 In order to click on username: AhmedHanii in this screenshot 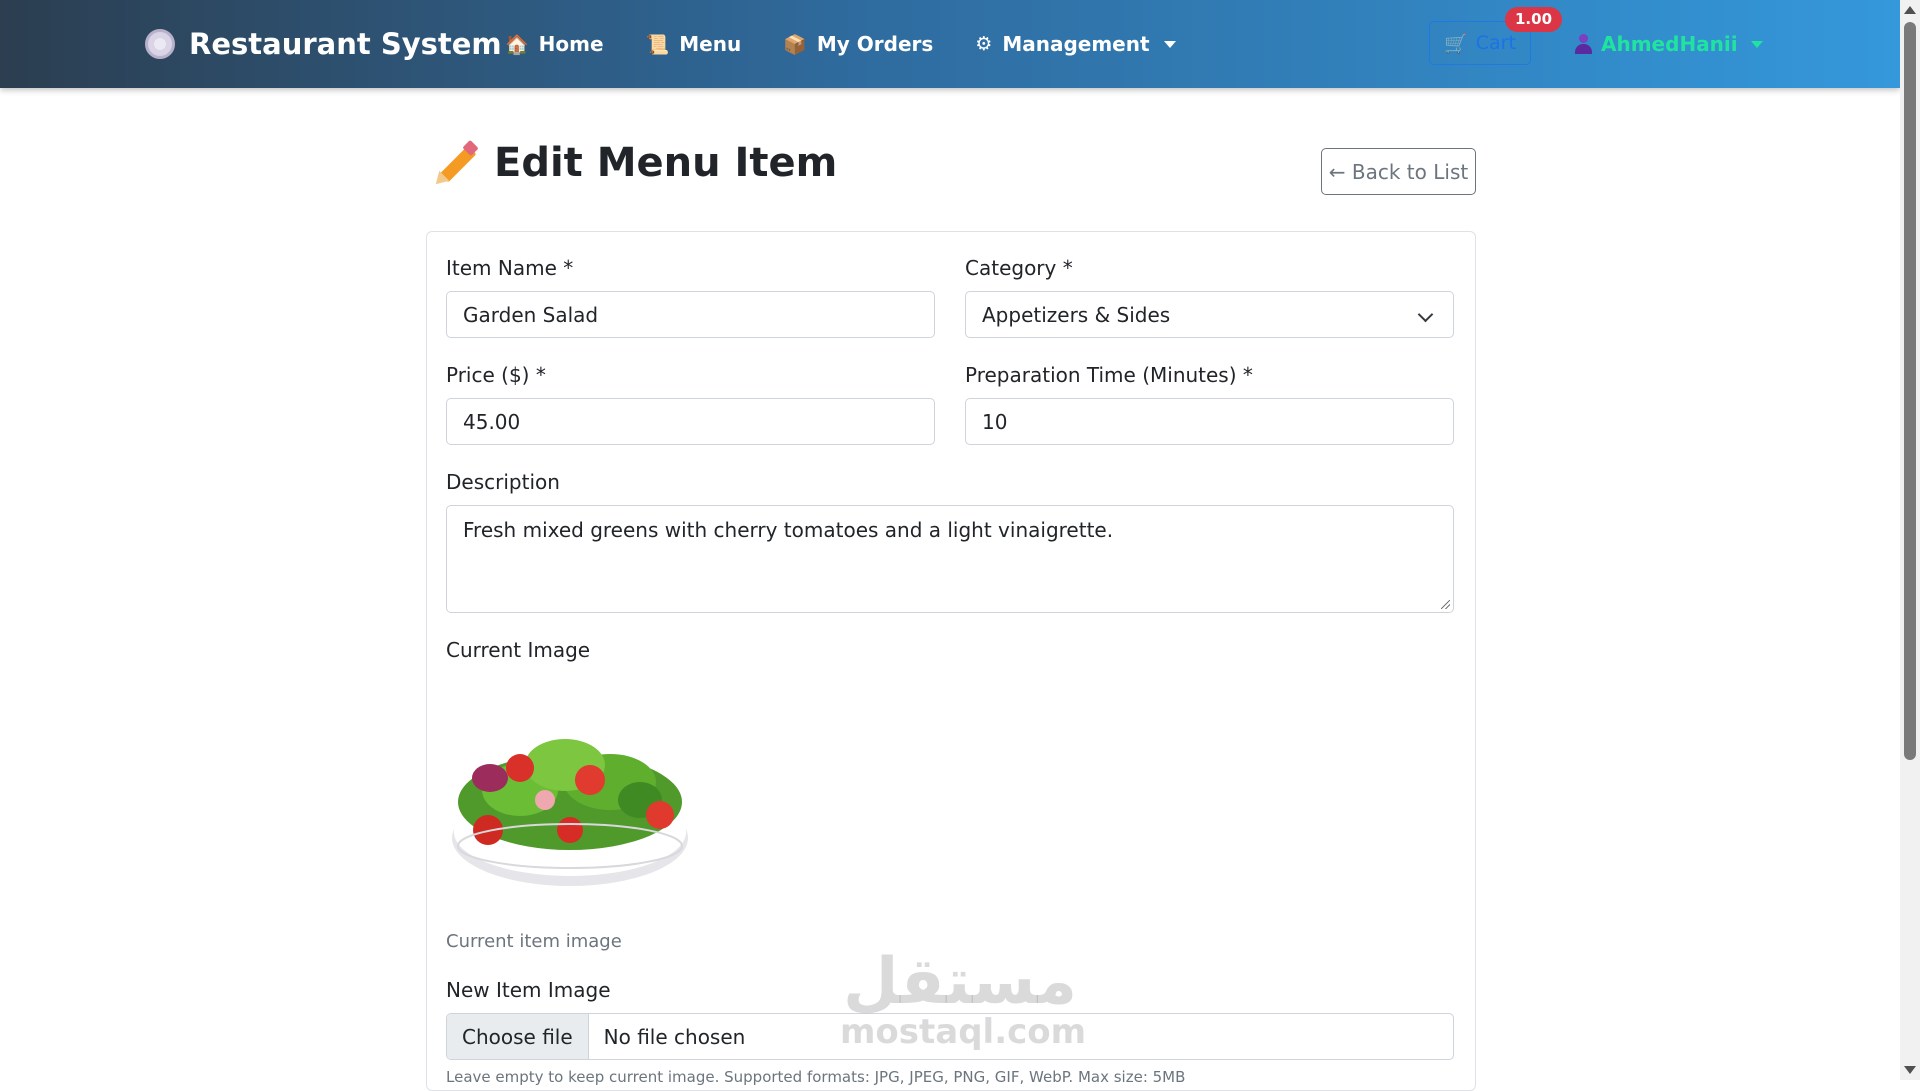, I will do `click(1669, 44)`.